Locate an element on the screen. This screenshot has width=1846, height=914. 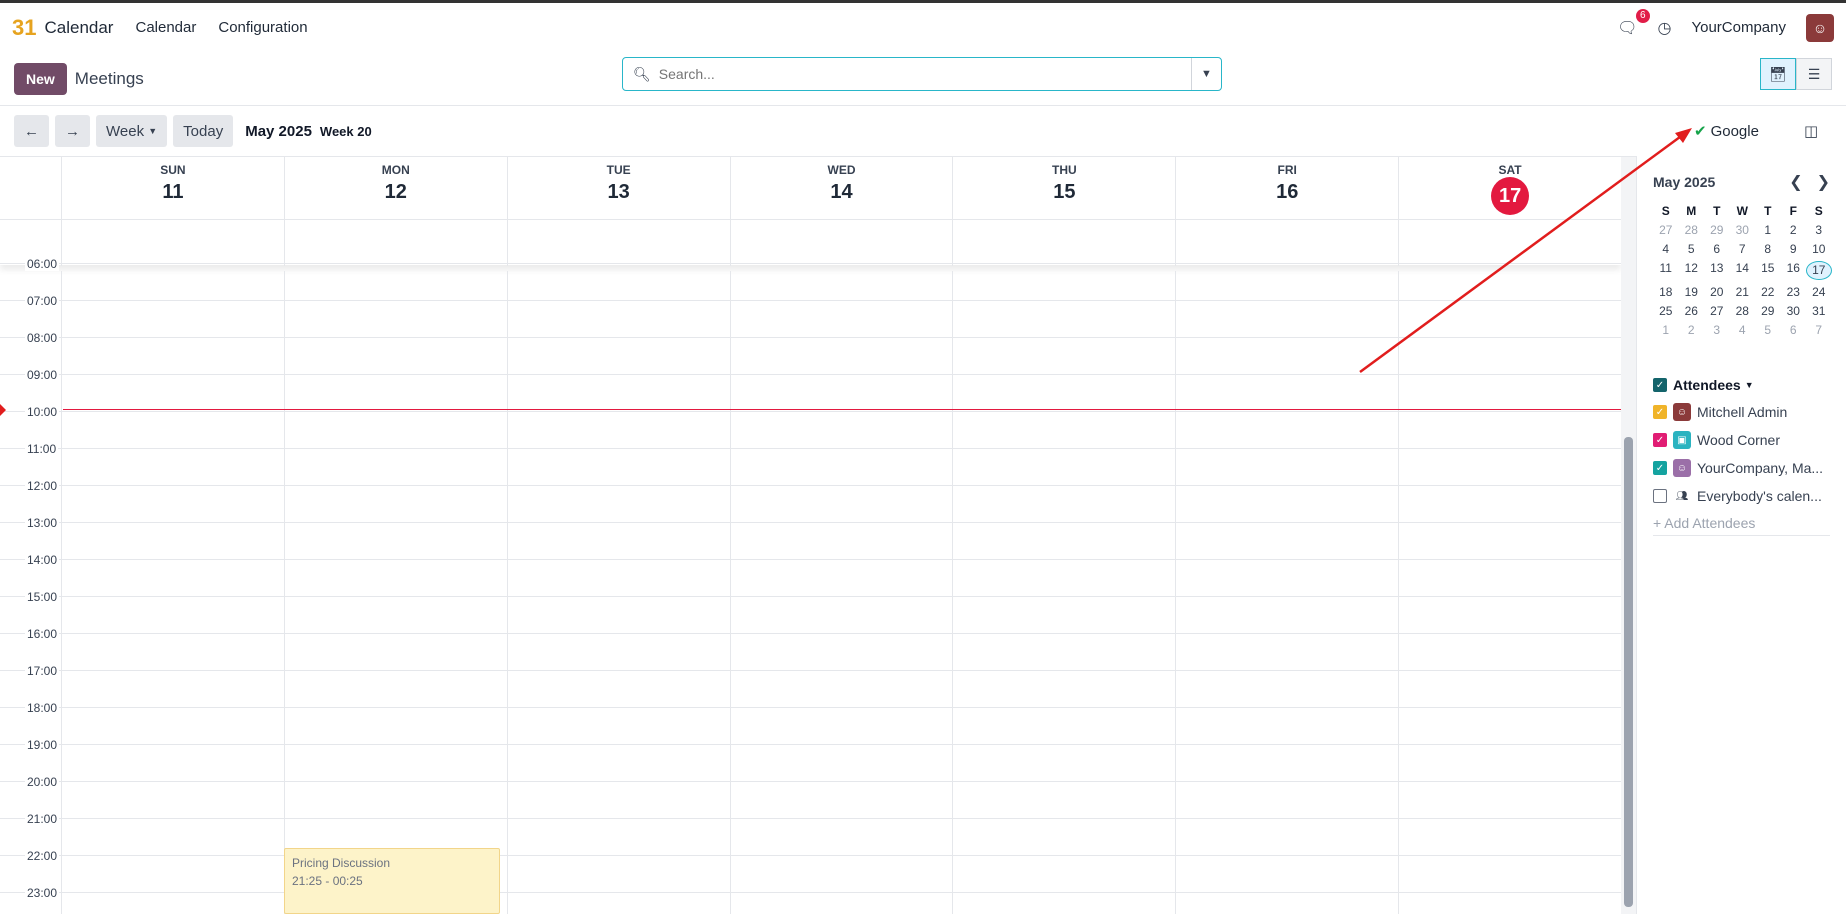
activity-clock-icon: ◷ is located at coordinates (1665, 28).